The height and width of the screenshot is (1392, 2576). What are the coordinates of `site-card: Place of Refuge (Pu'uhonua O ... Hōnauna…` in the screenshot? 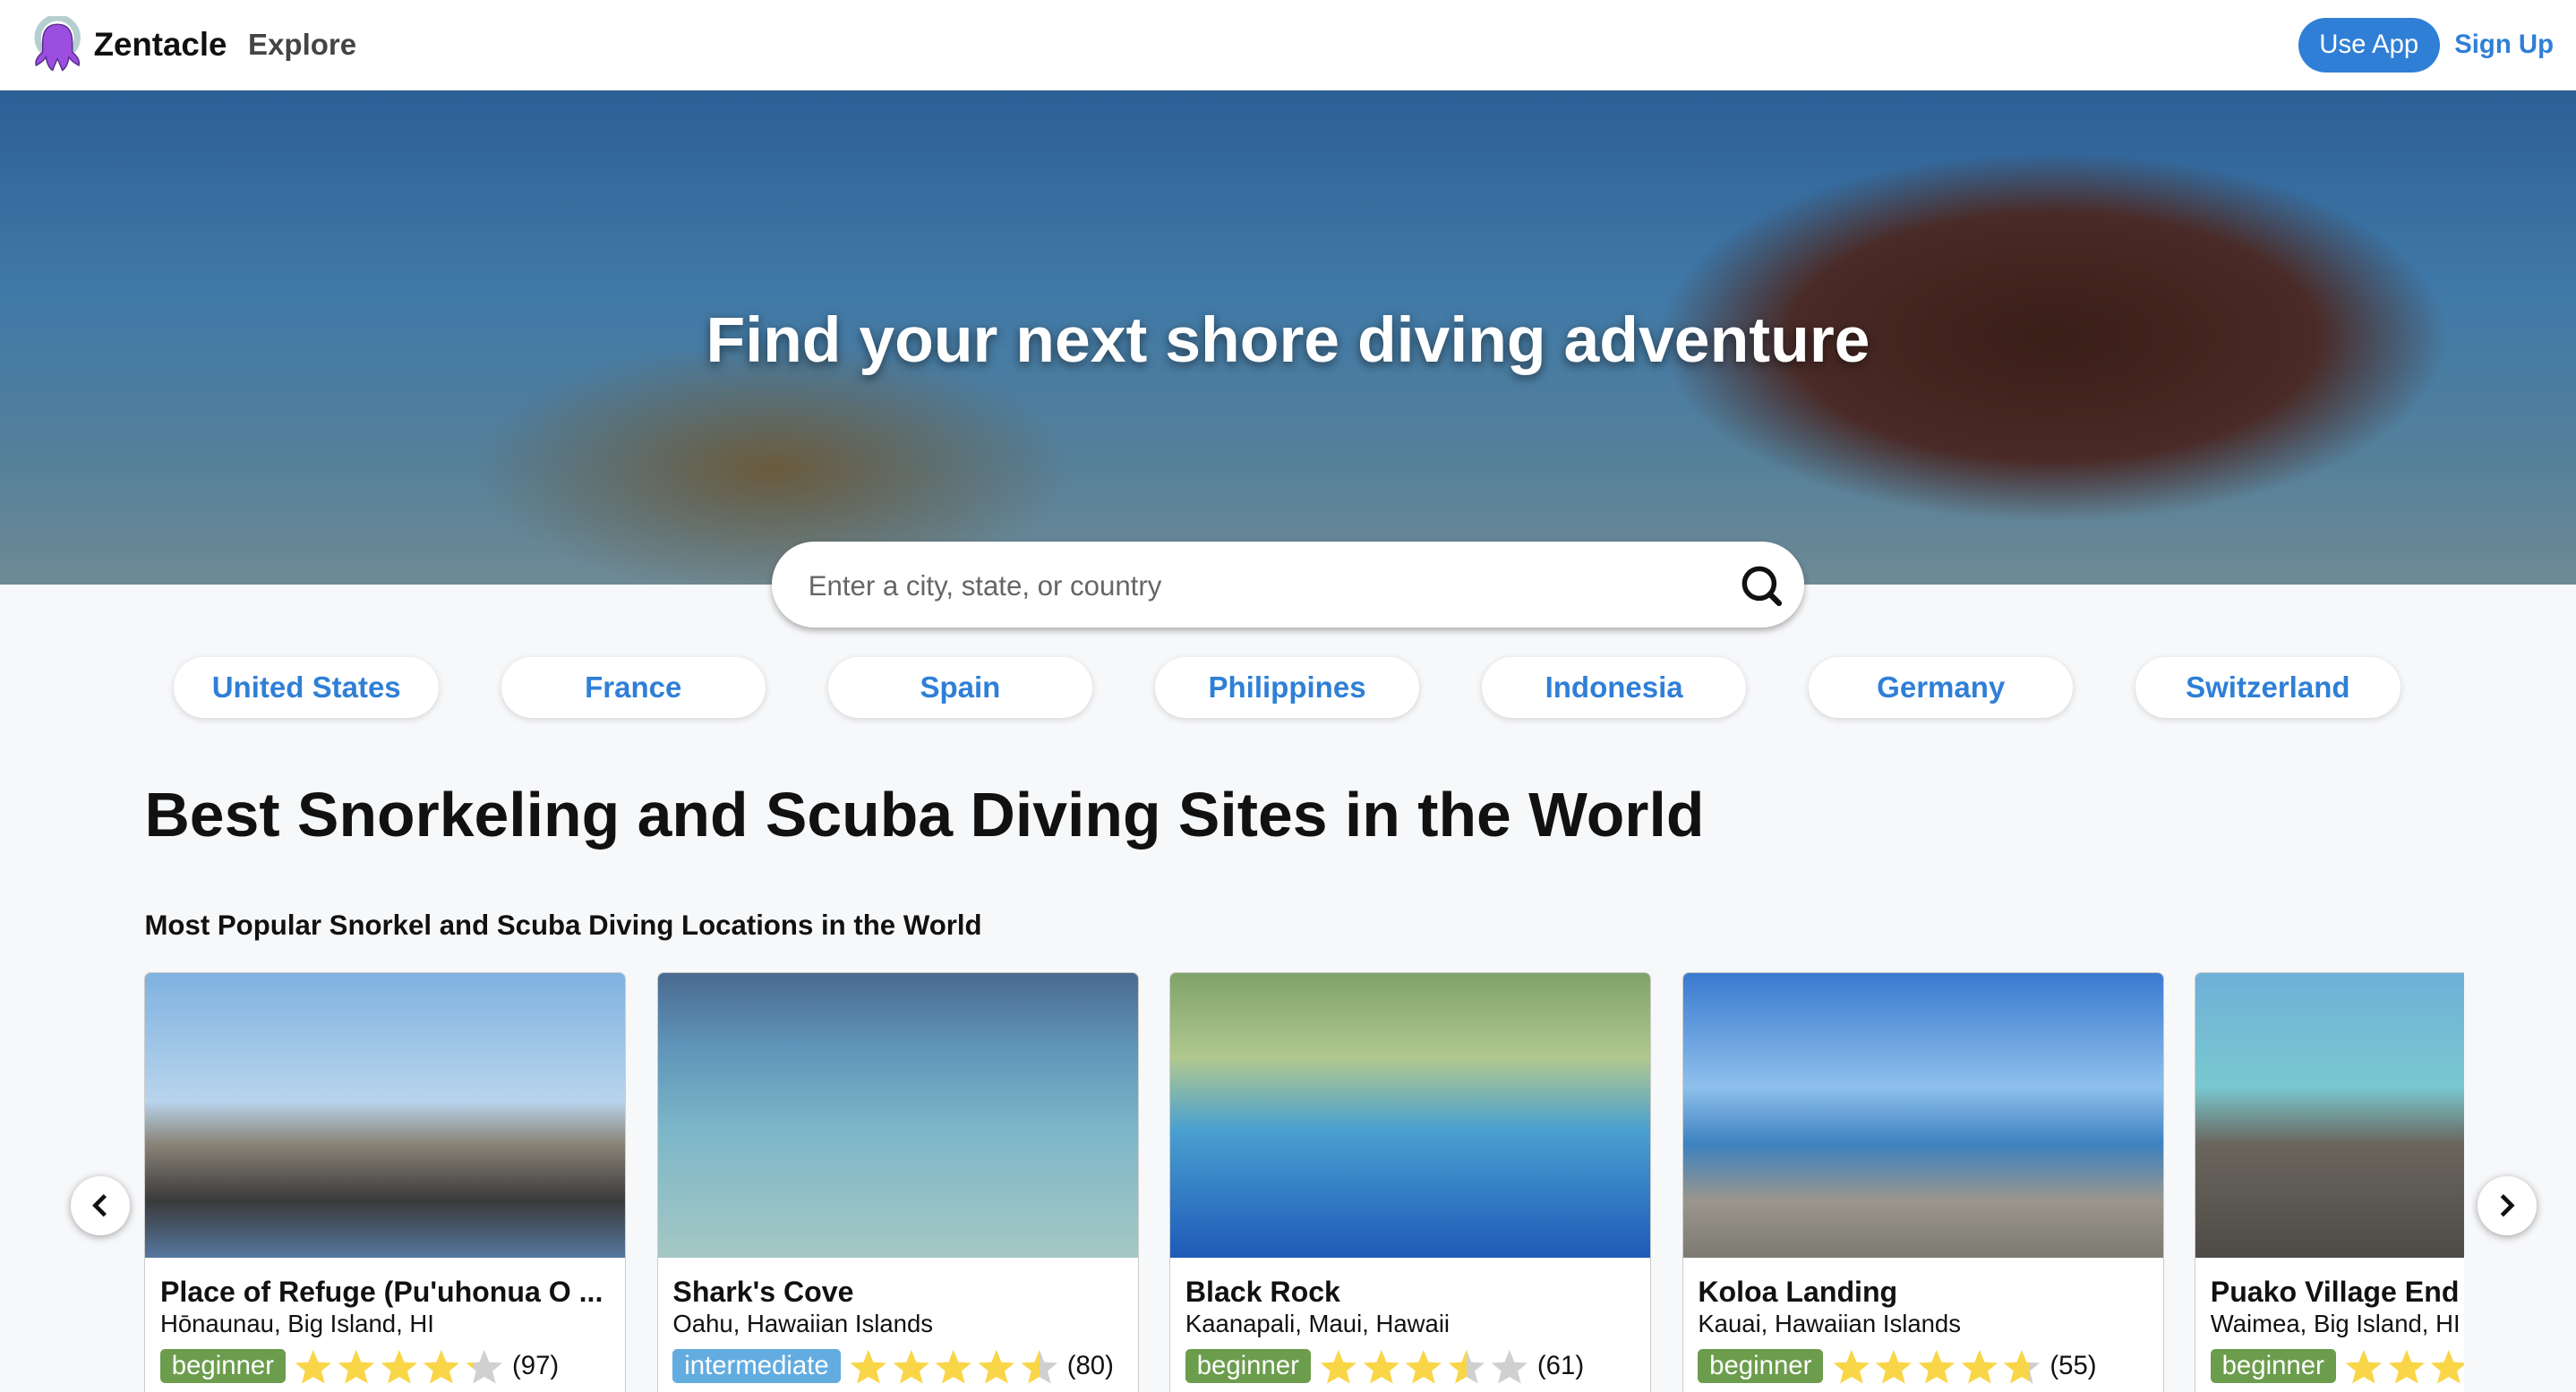 It's located at (385, 1182).